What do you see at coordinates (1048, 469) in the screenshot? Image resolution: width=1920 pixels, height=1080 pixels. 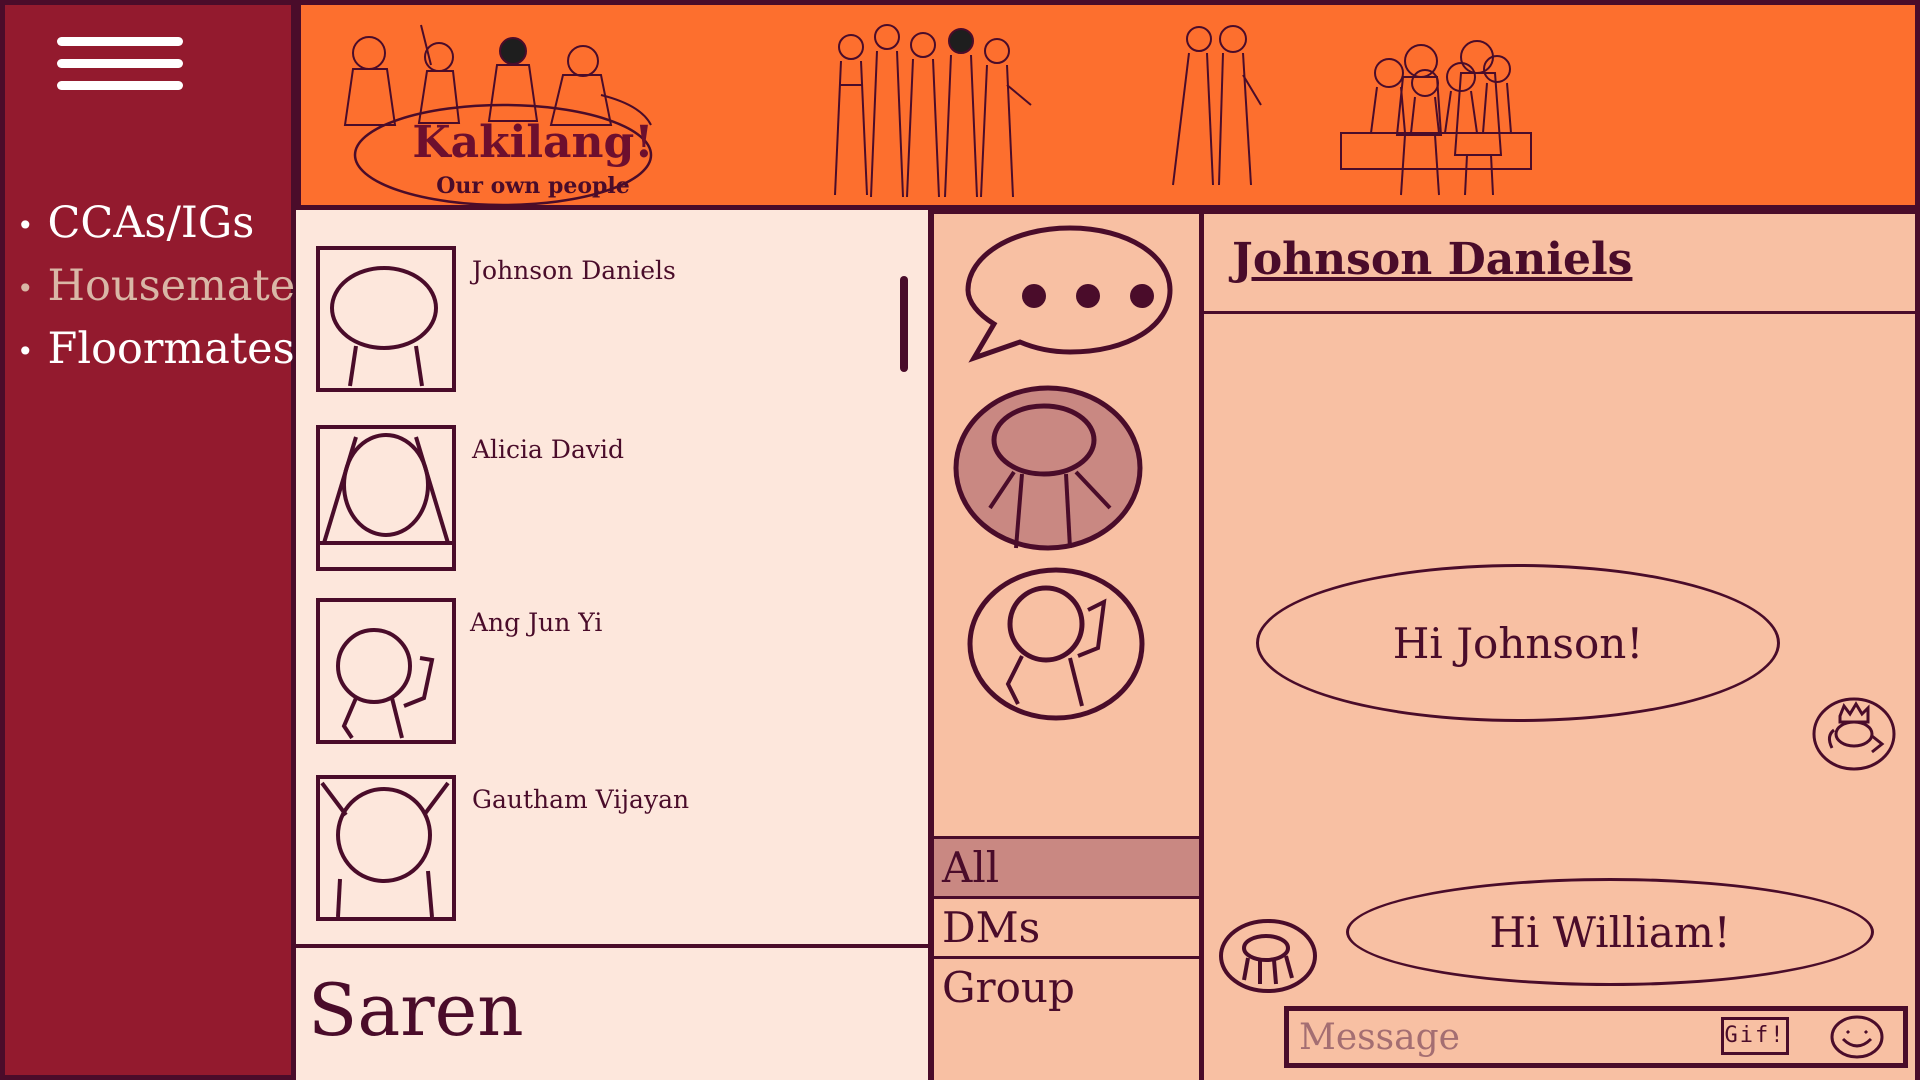 I see `avatar-selected-icon` at bounding box center [1048, 469].